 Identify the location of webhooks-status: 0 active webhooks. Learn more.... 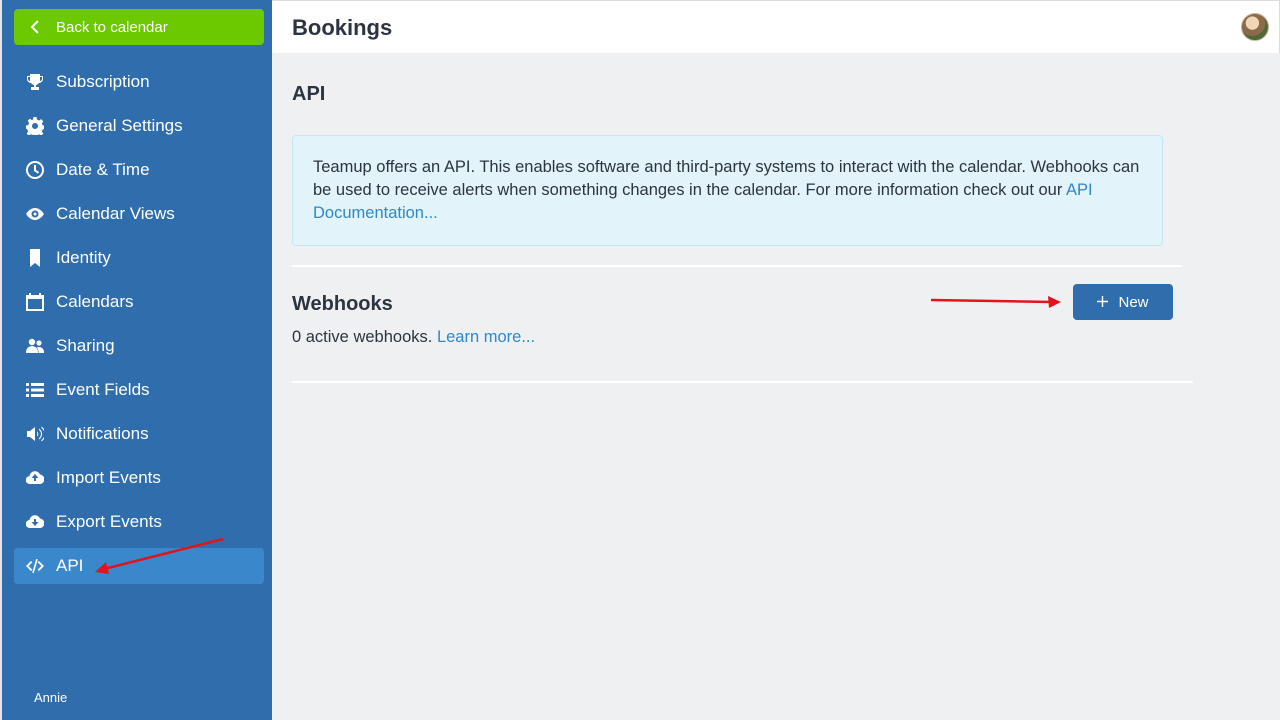
(413, 337).